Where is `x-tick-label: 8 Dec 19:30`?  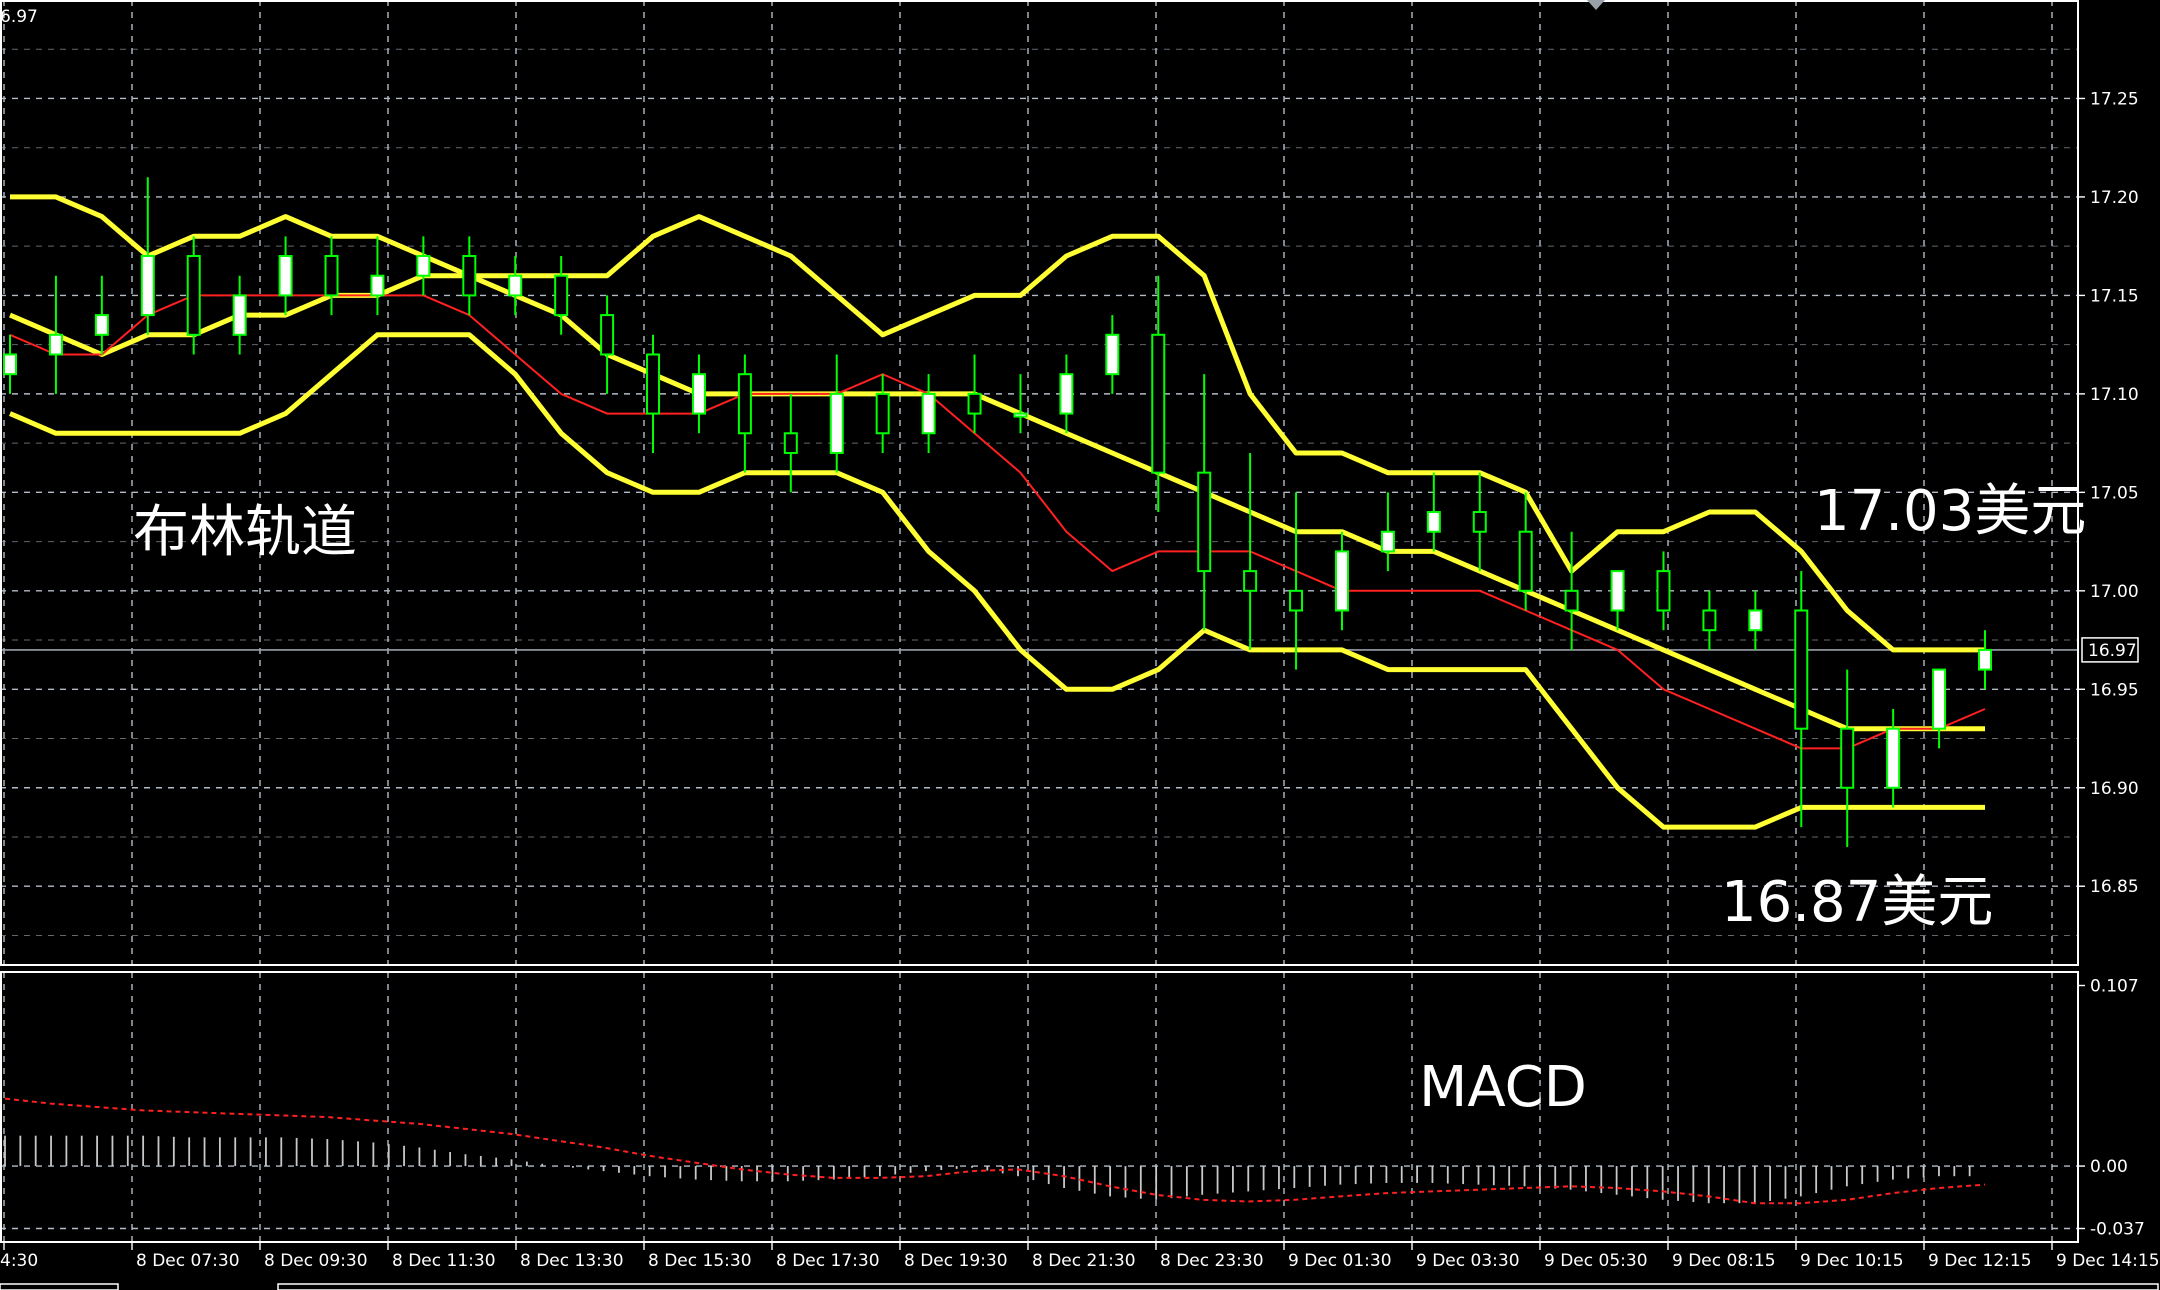
x-tick-label: 8 Dec 19:30 is located at coordinates (956, 1261).